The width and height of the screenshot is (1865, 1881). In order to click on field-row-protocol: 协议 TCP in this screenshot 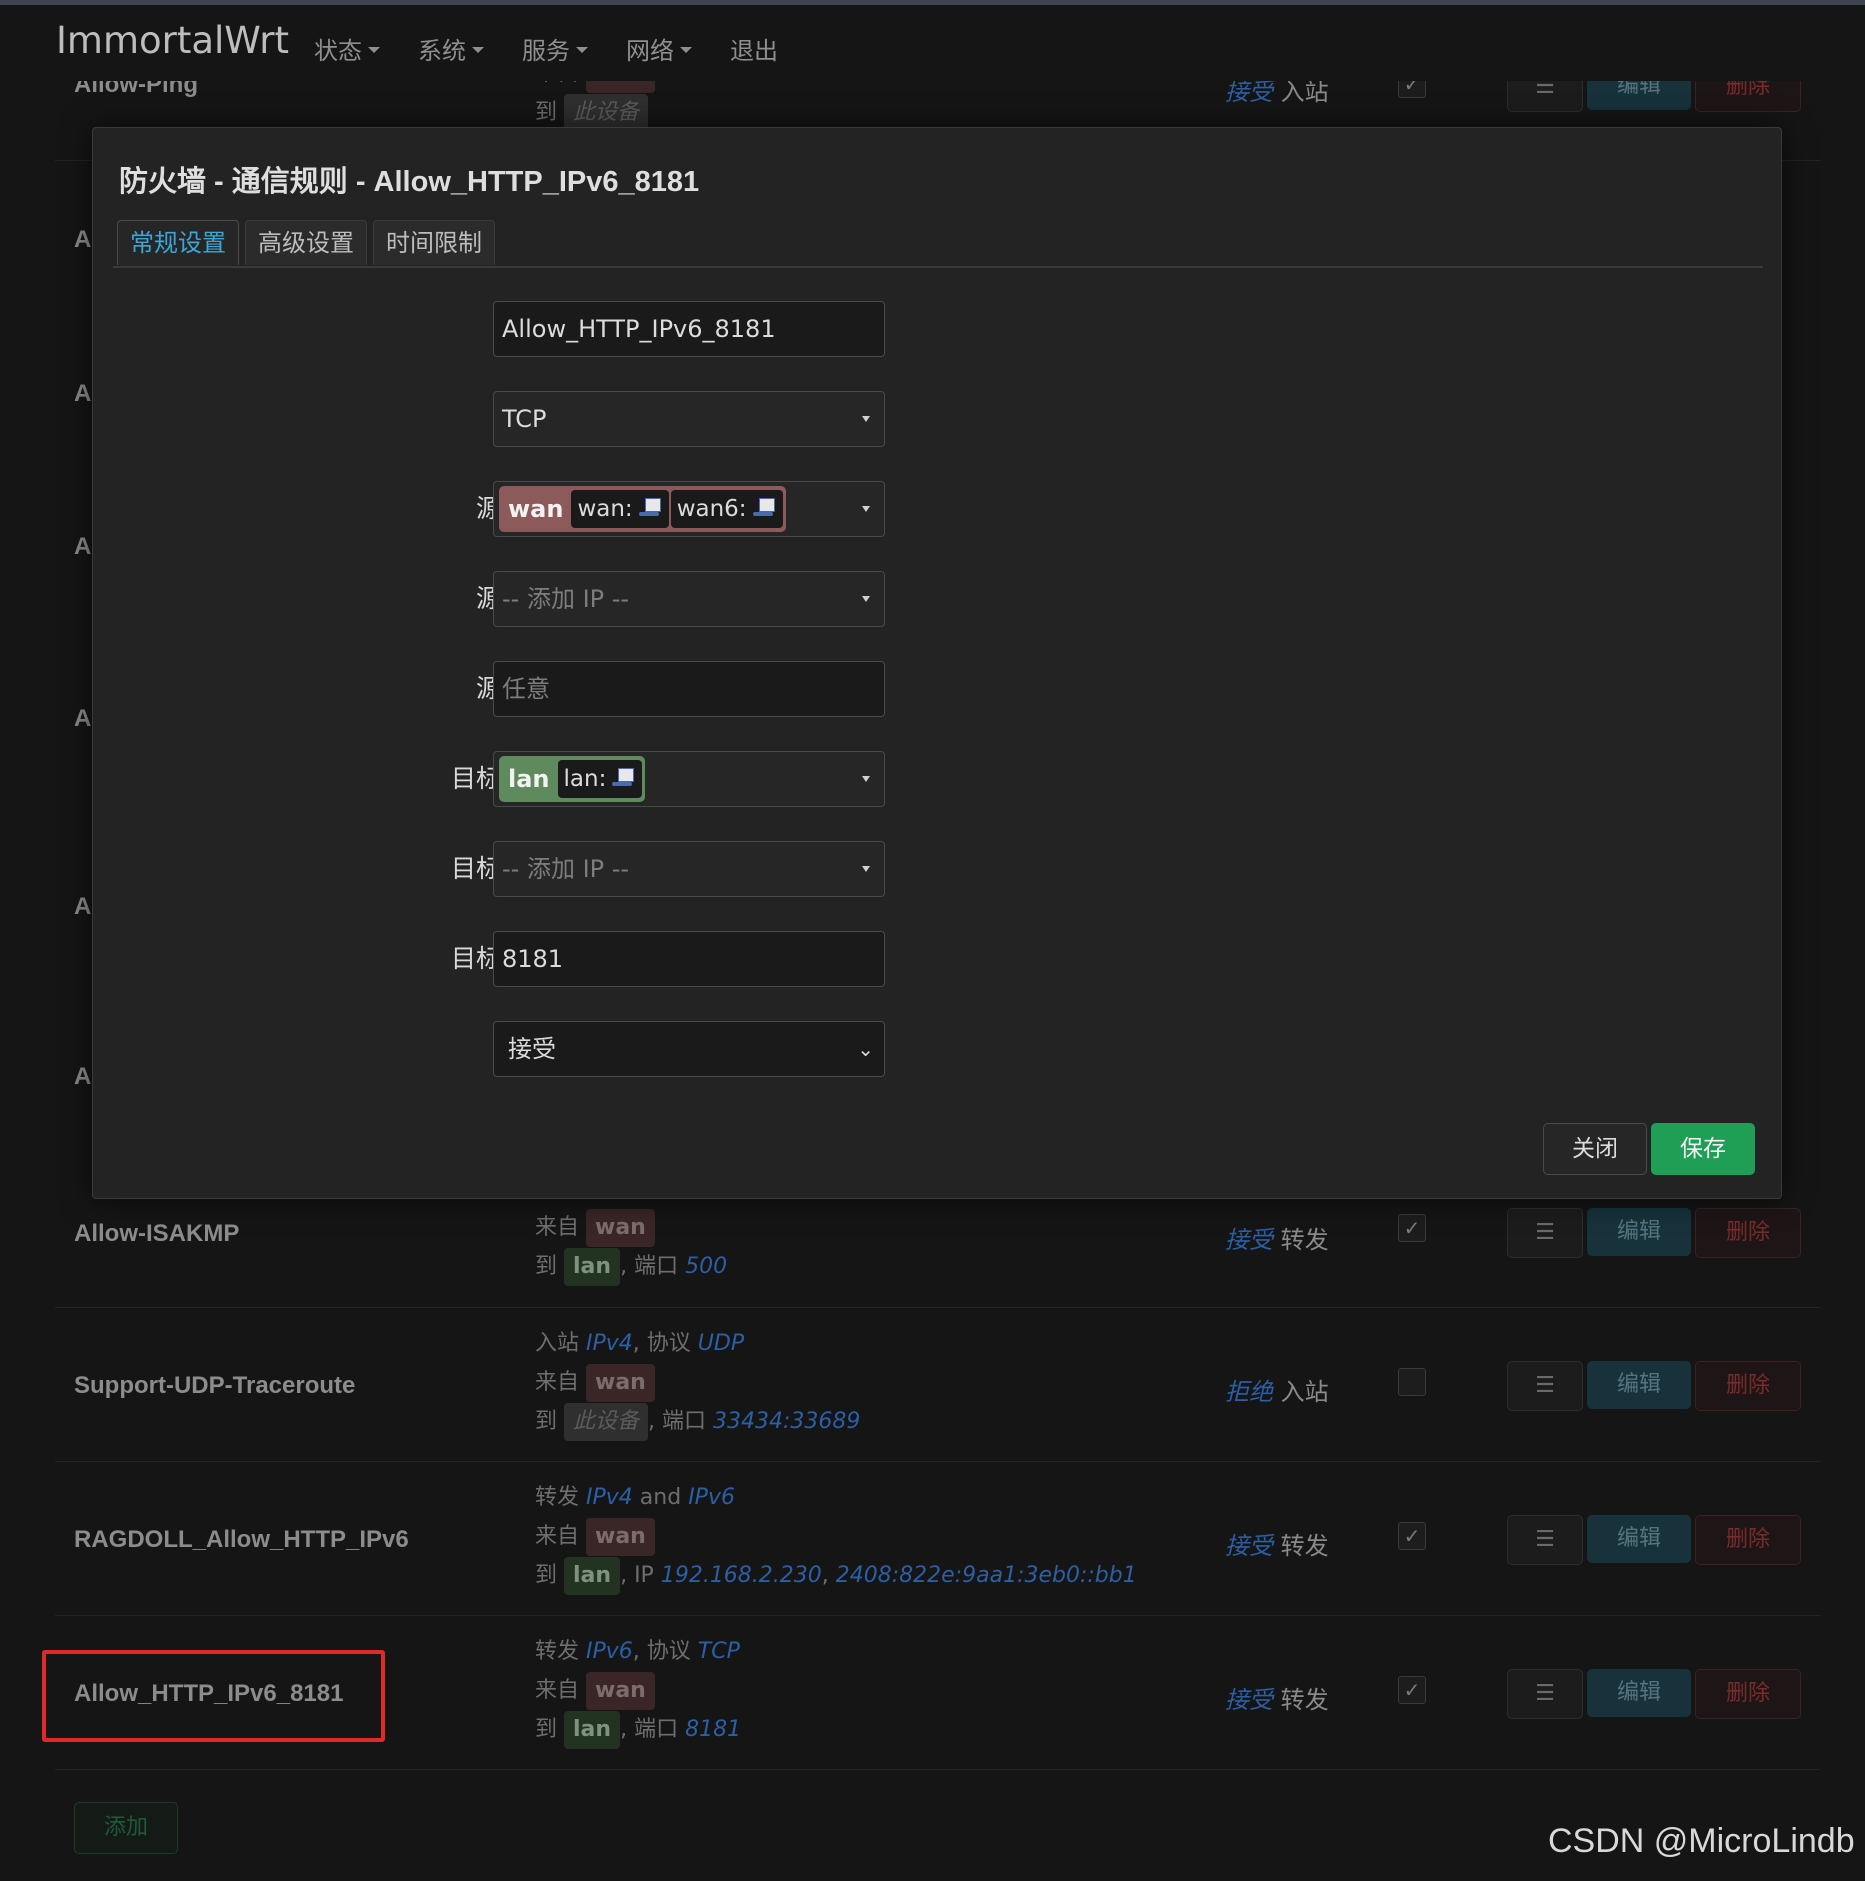, I will do `click(937, 419)`.